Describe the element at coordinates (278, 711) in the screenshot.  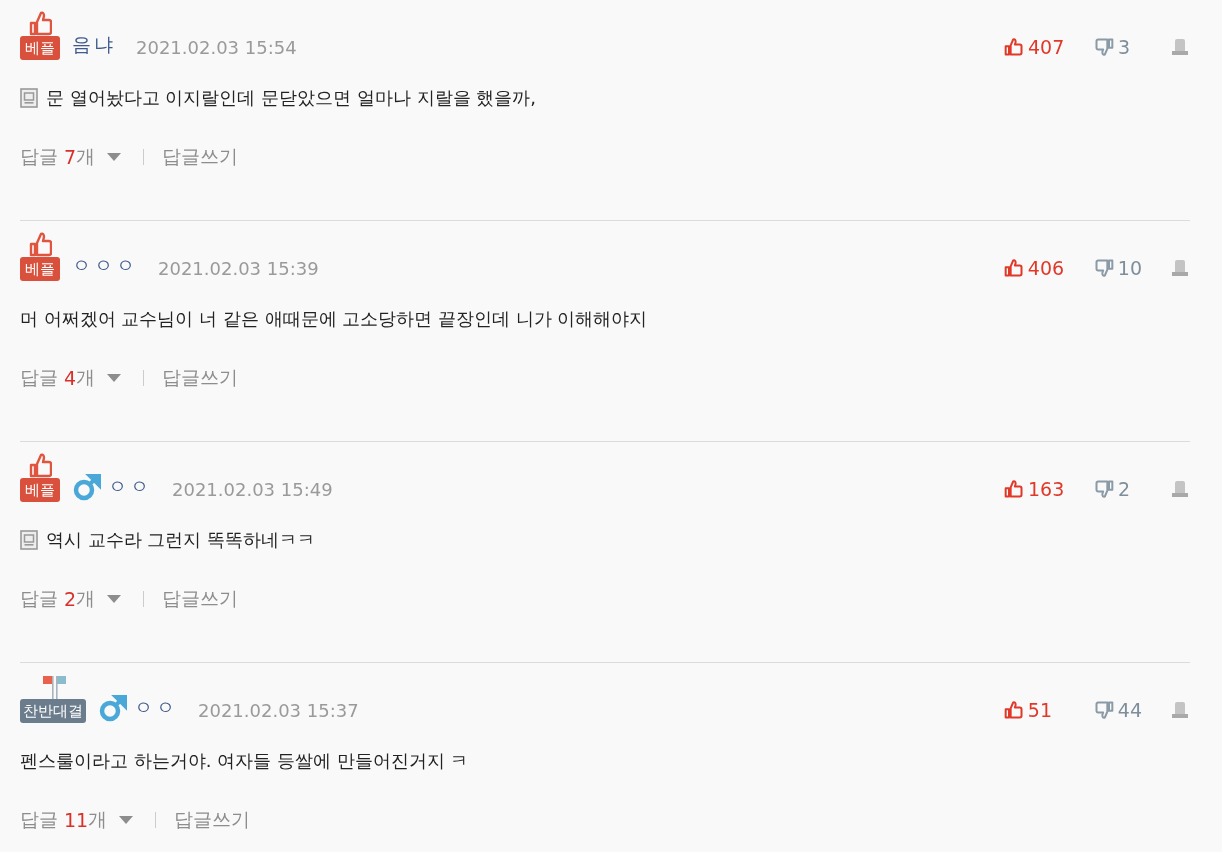
I see `comment-date: 2021.02.03 15:37` at that location.